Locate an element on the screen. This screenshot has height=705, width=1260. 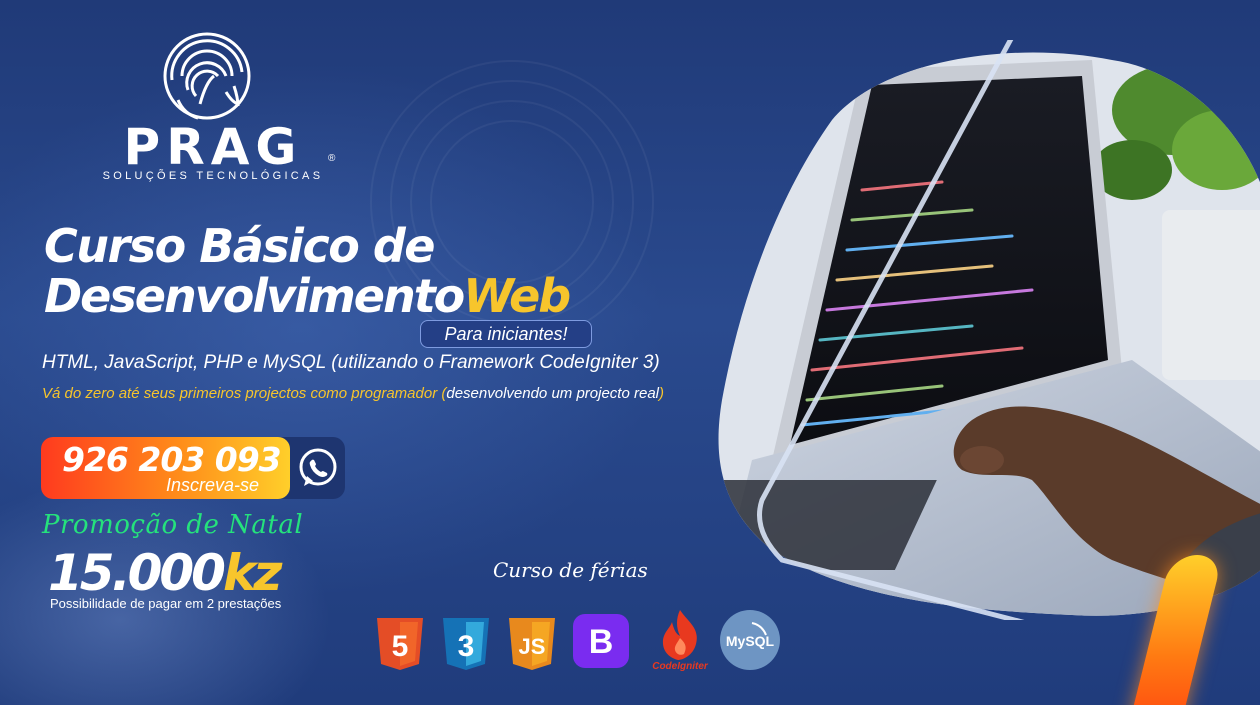
signup-label: Inscreva-se is located at coordinates (213, 485).